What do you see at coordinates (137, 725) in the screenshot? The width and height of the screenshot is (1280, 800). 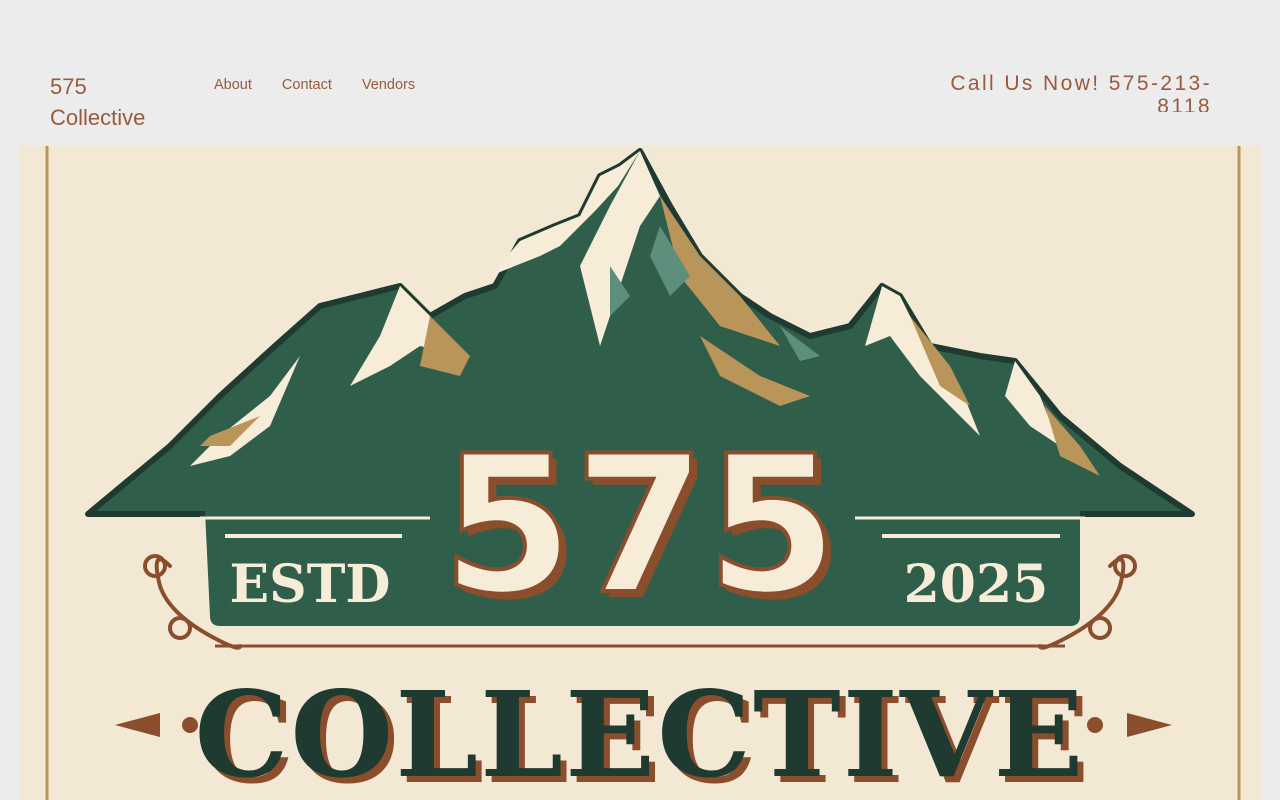 I see `arrow-left-icon` at bounding box center [137, 725].